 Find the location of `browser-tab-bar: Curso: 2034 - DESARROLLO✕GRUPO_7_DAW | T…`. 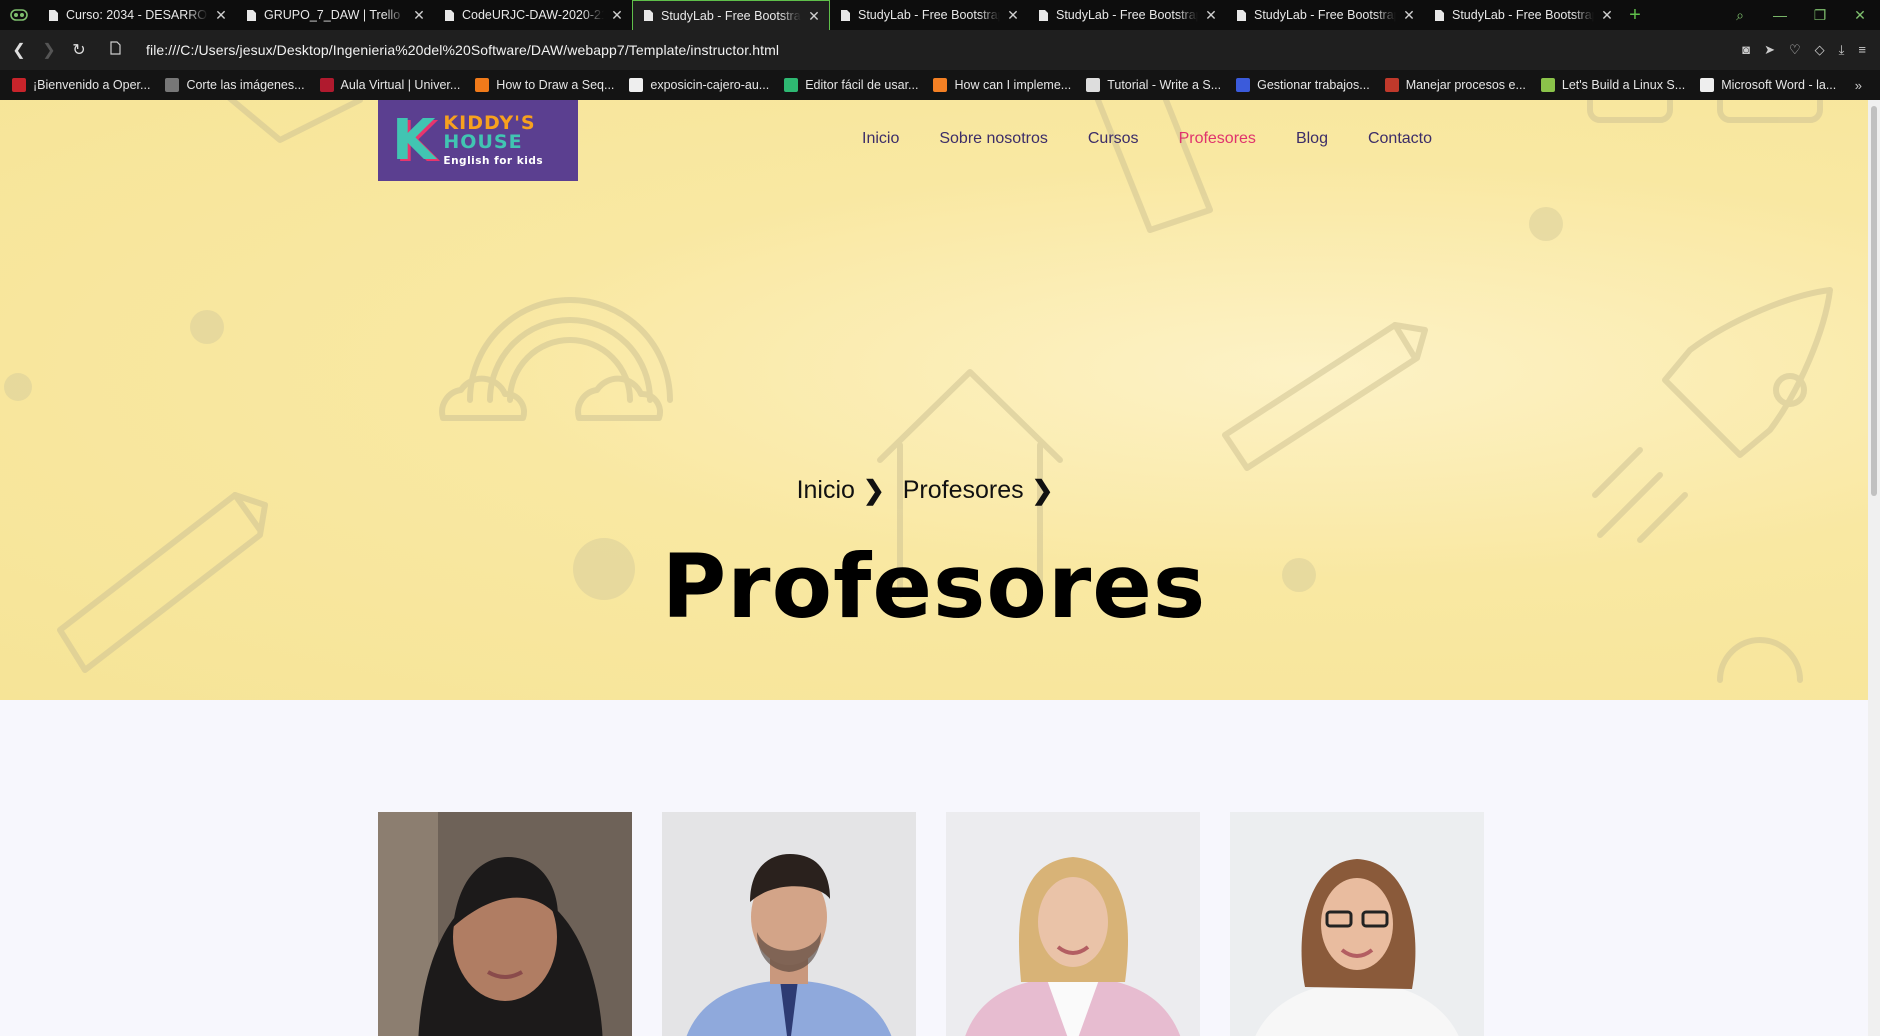

browser-tab-bar: Curso: 2034 - DESARROLLO✕GRUPO_7_DAW | T… is located at coordinates (940, 15).